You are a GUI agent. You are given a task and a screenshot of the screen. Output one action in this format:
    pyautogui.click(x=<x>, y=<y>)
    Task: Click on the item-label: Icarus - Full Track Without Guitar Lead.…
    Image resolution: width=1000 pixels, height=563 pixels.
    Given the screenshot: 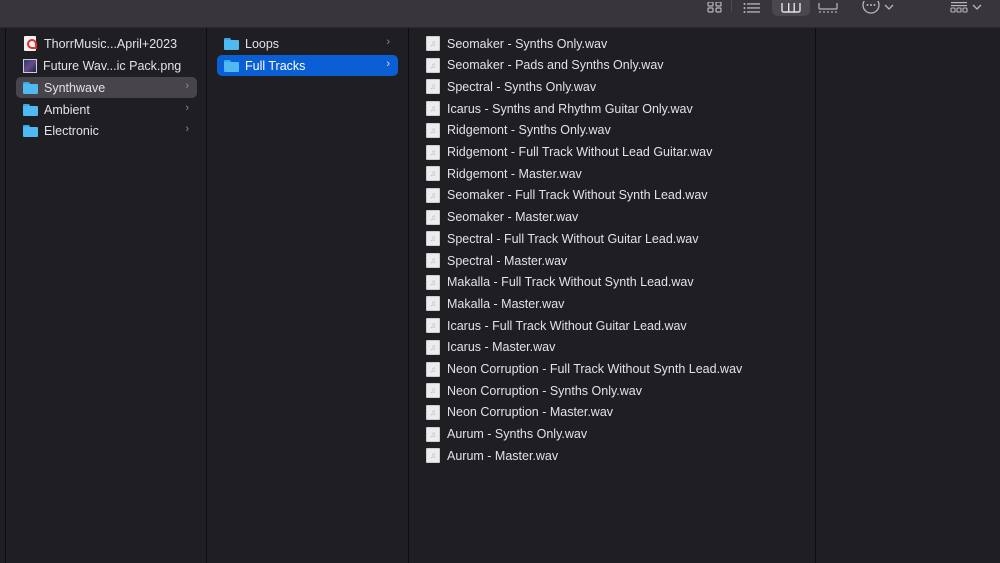 What is the action you would take?
    pyautogui.click(x=567, y=325)
    